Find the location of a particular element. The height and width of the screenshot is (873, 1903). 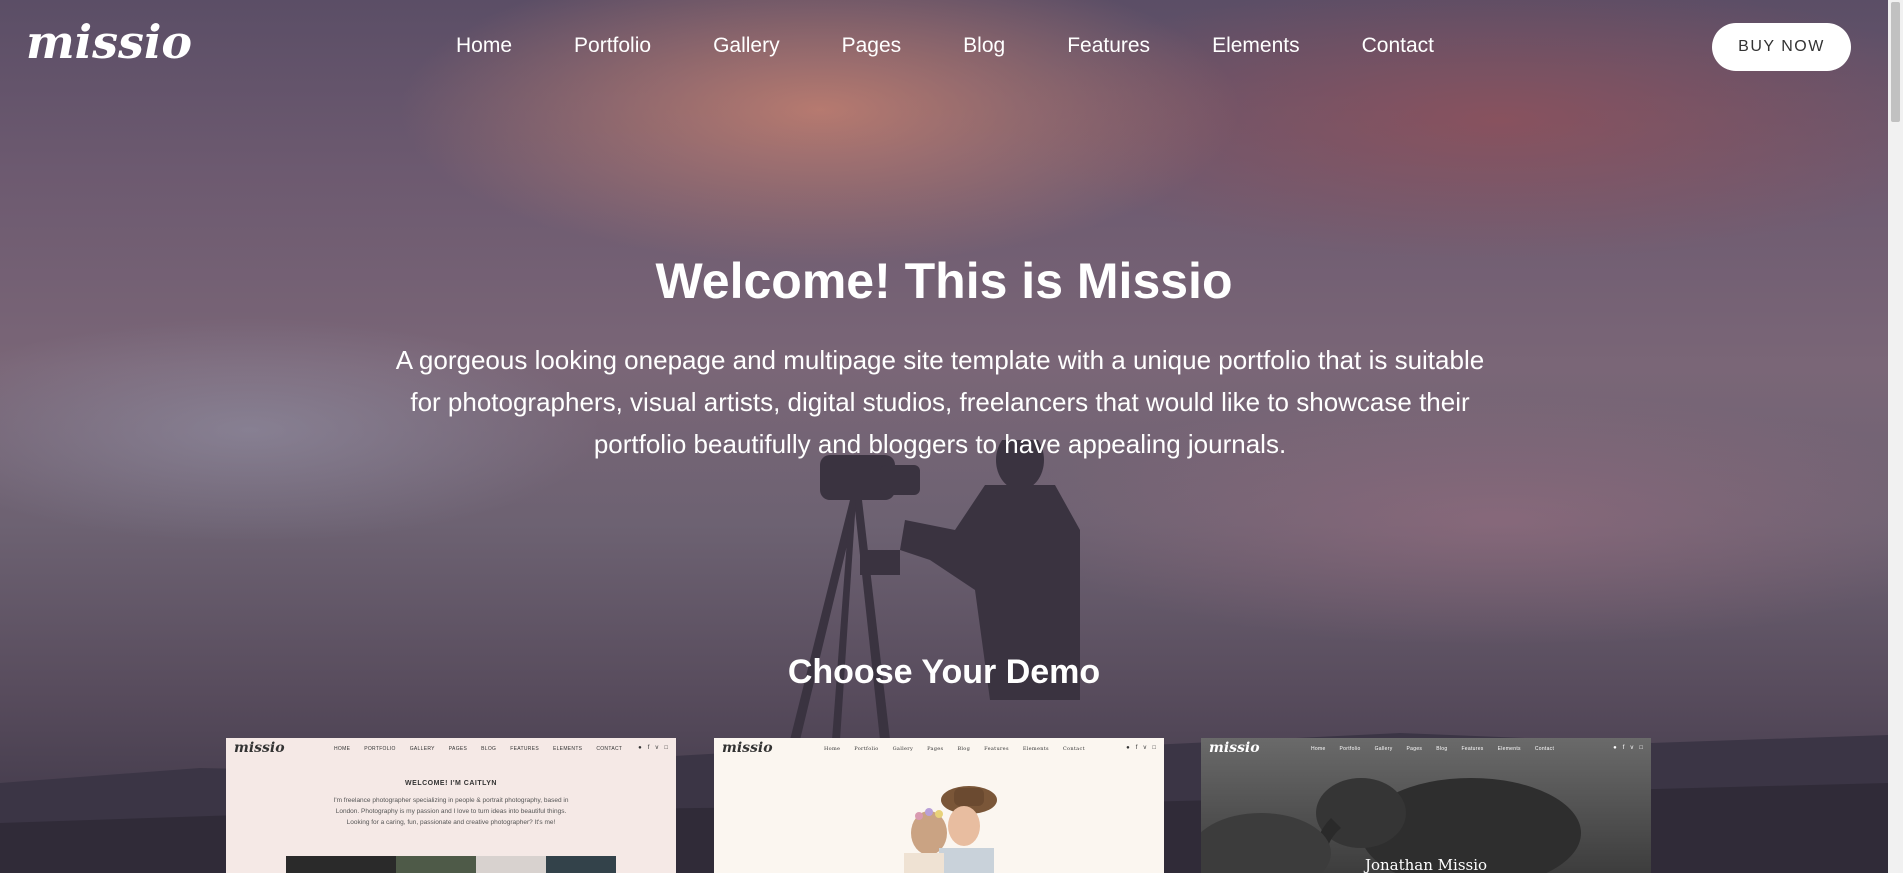

couple-photo is located at coordinates (950, 829).